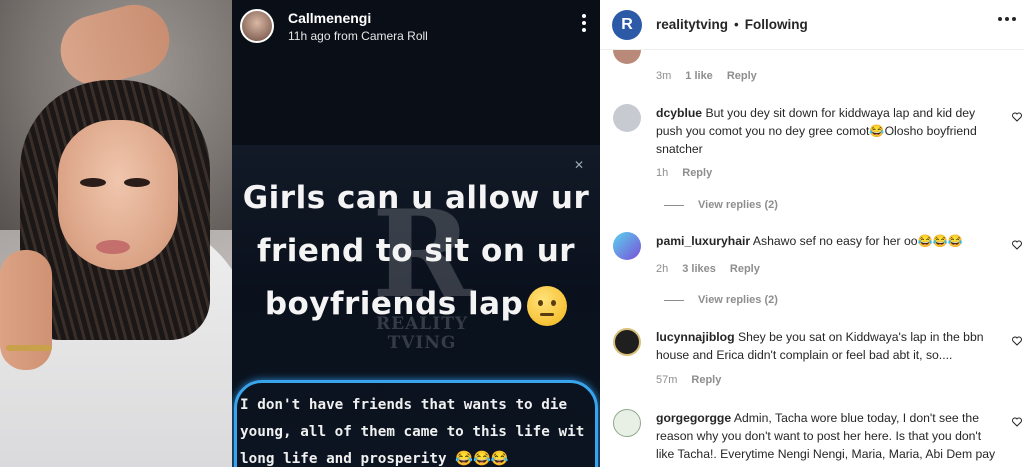  I want to click on story-meta: Callmenengi 11h ago from Camera Roll, so click(358, 26).